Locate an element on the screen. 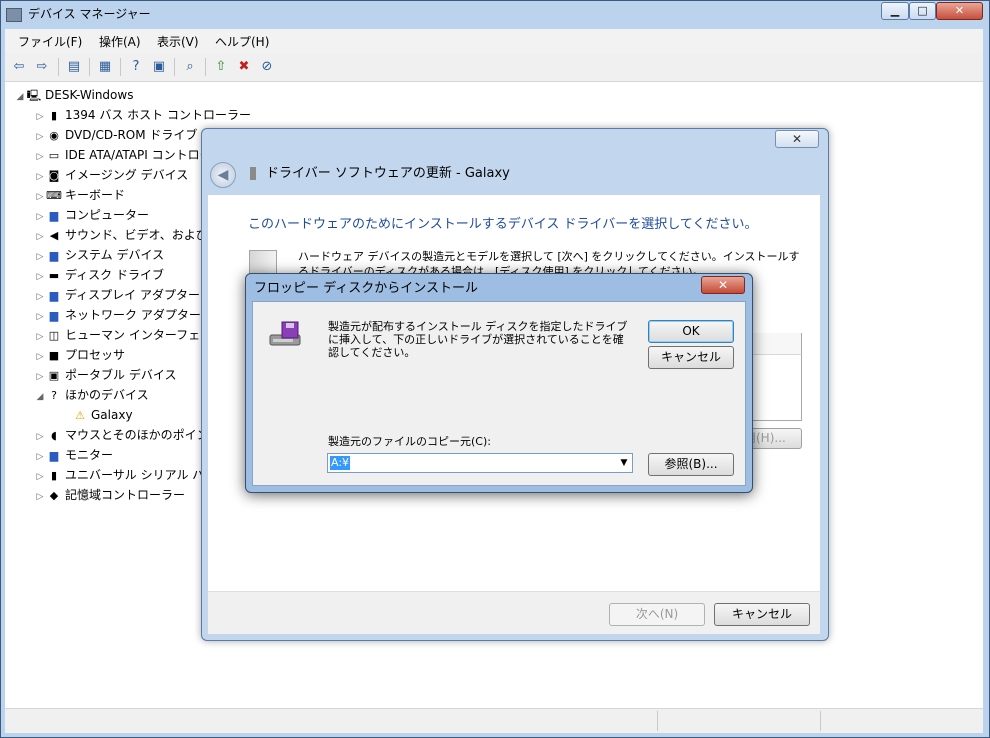 The width and height of the screenshot is (990, 738). tree-item-label: ディスク ドライブ is located at coordinates (114, 275).